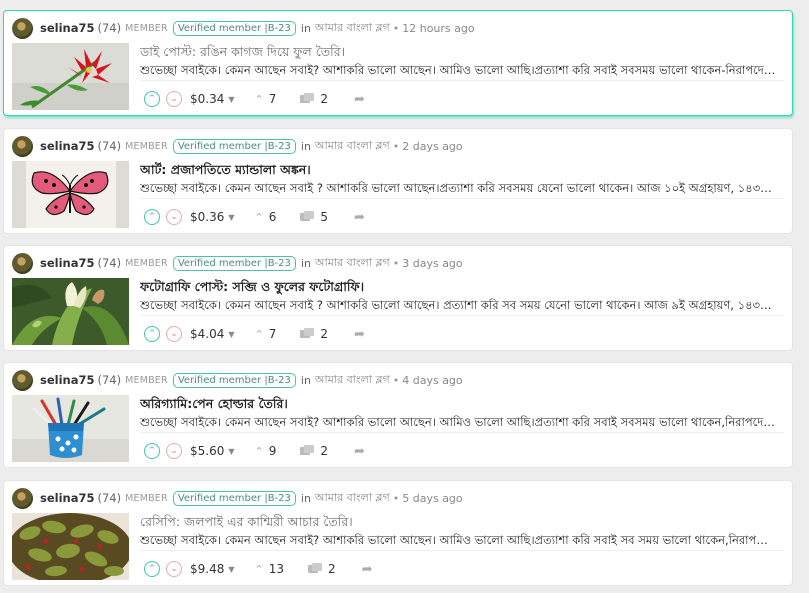  Describe the element at coordinates (432, 380) in the screenshot. I see `post-time: 4 days ago` at that location.